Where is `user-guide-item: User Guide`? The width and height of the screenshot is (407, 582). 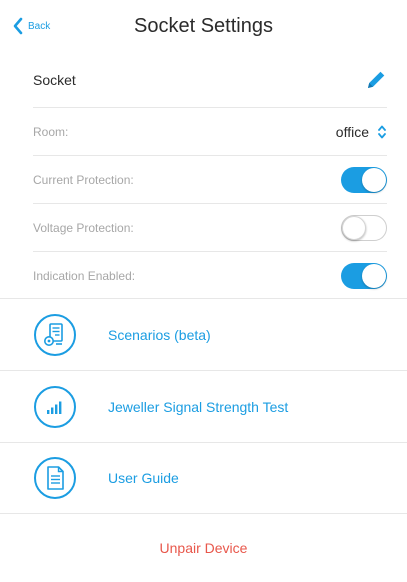
user-guide-item: User Guide is located at coordinates (203, 478).